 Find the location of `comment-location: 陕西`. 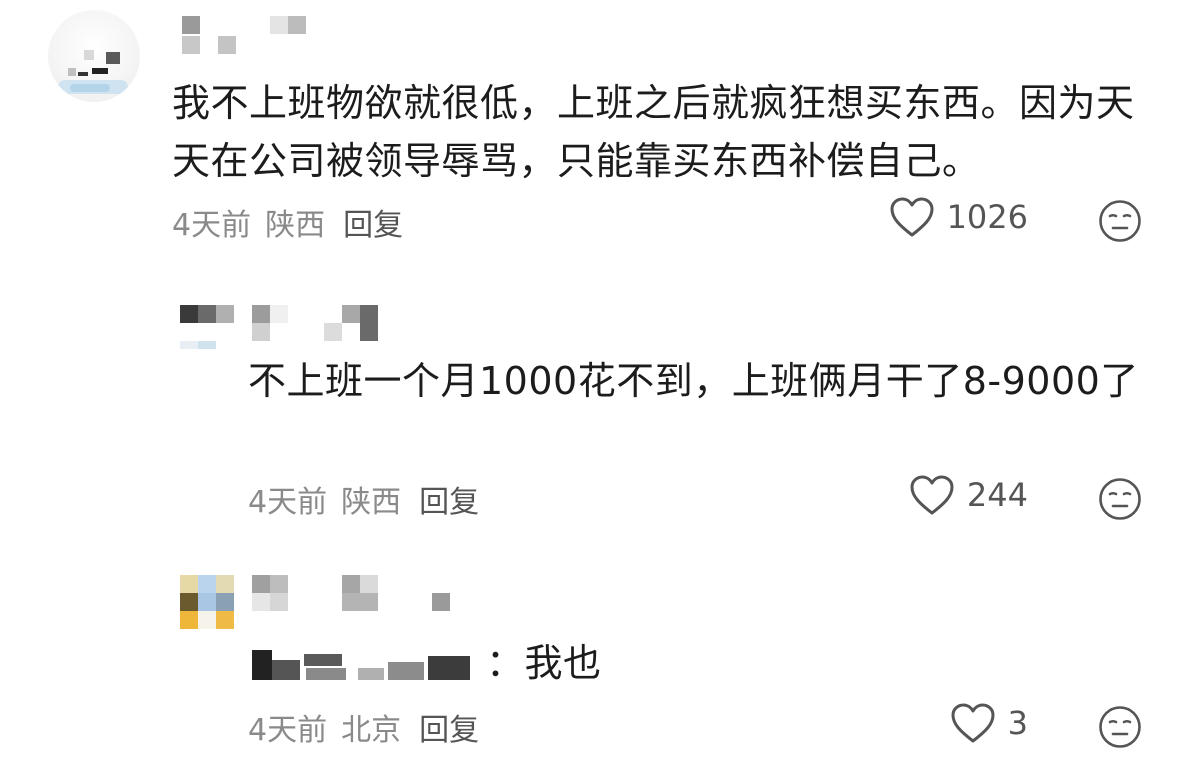

comment-location: 陕西 is located at coordinates (295, 225).